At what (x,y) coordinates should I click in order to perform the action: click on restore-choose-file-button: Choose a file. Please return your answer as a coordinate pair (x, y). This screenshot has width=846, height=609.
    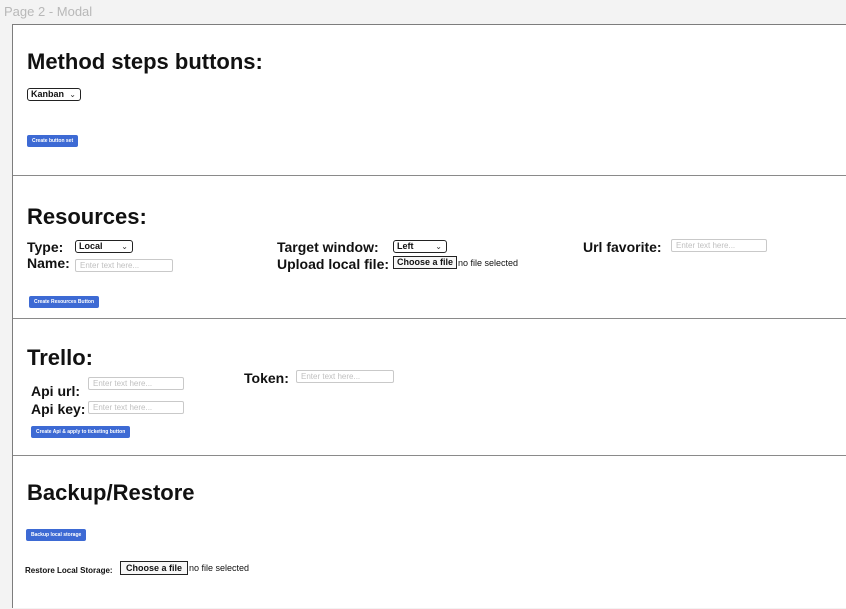
    Looking at the image, I should click on (154, 568).